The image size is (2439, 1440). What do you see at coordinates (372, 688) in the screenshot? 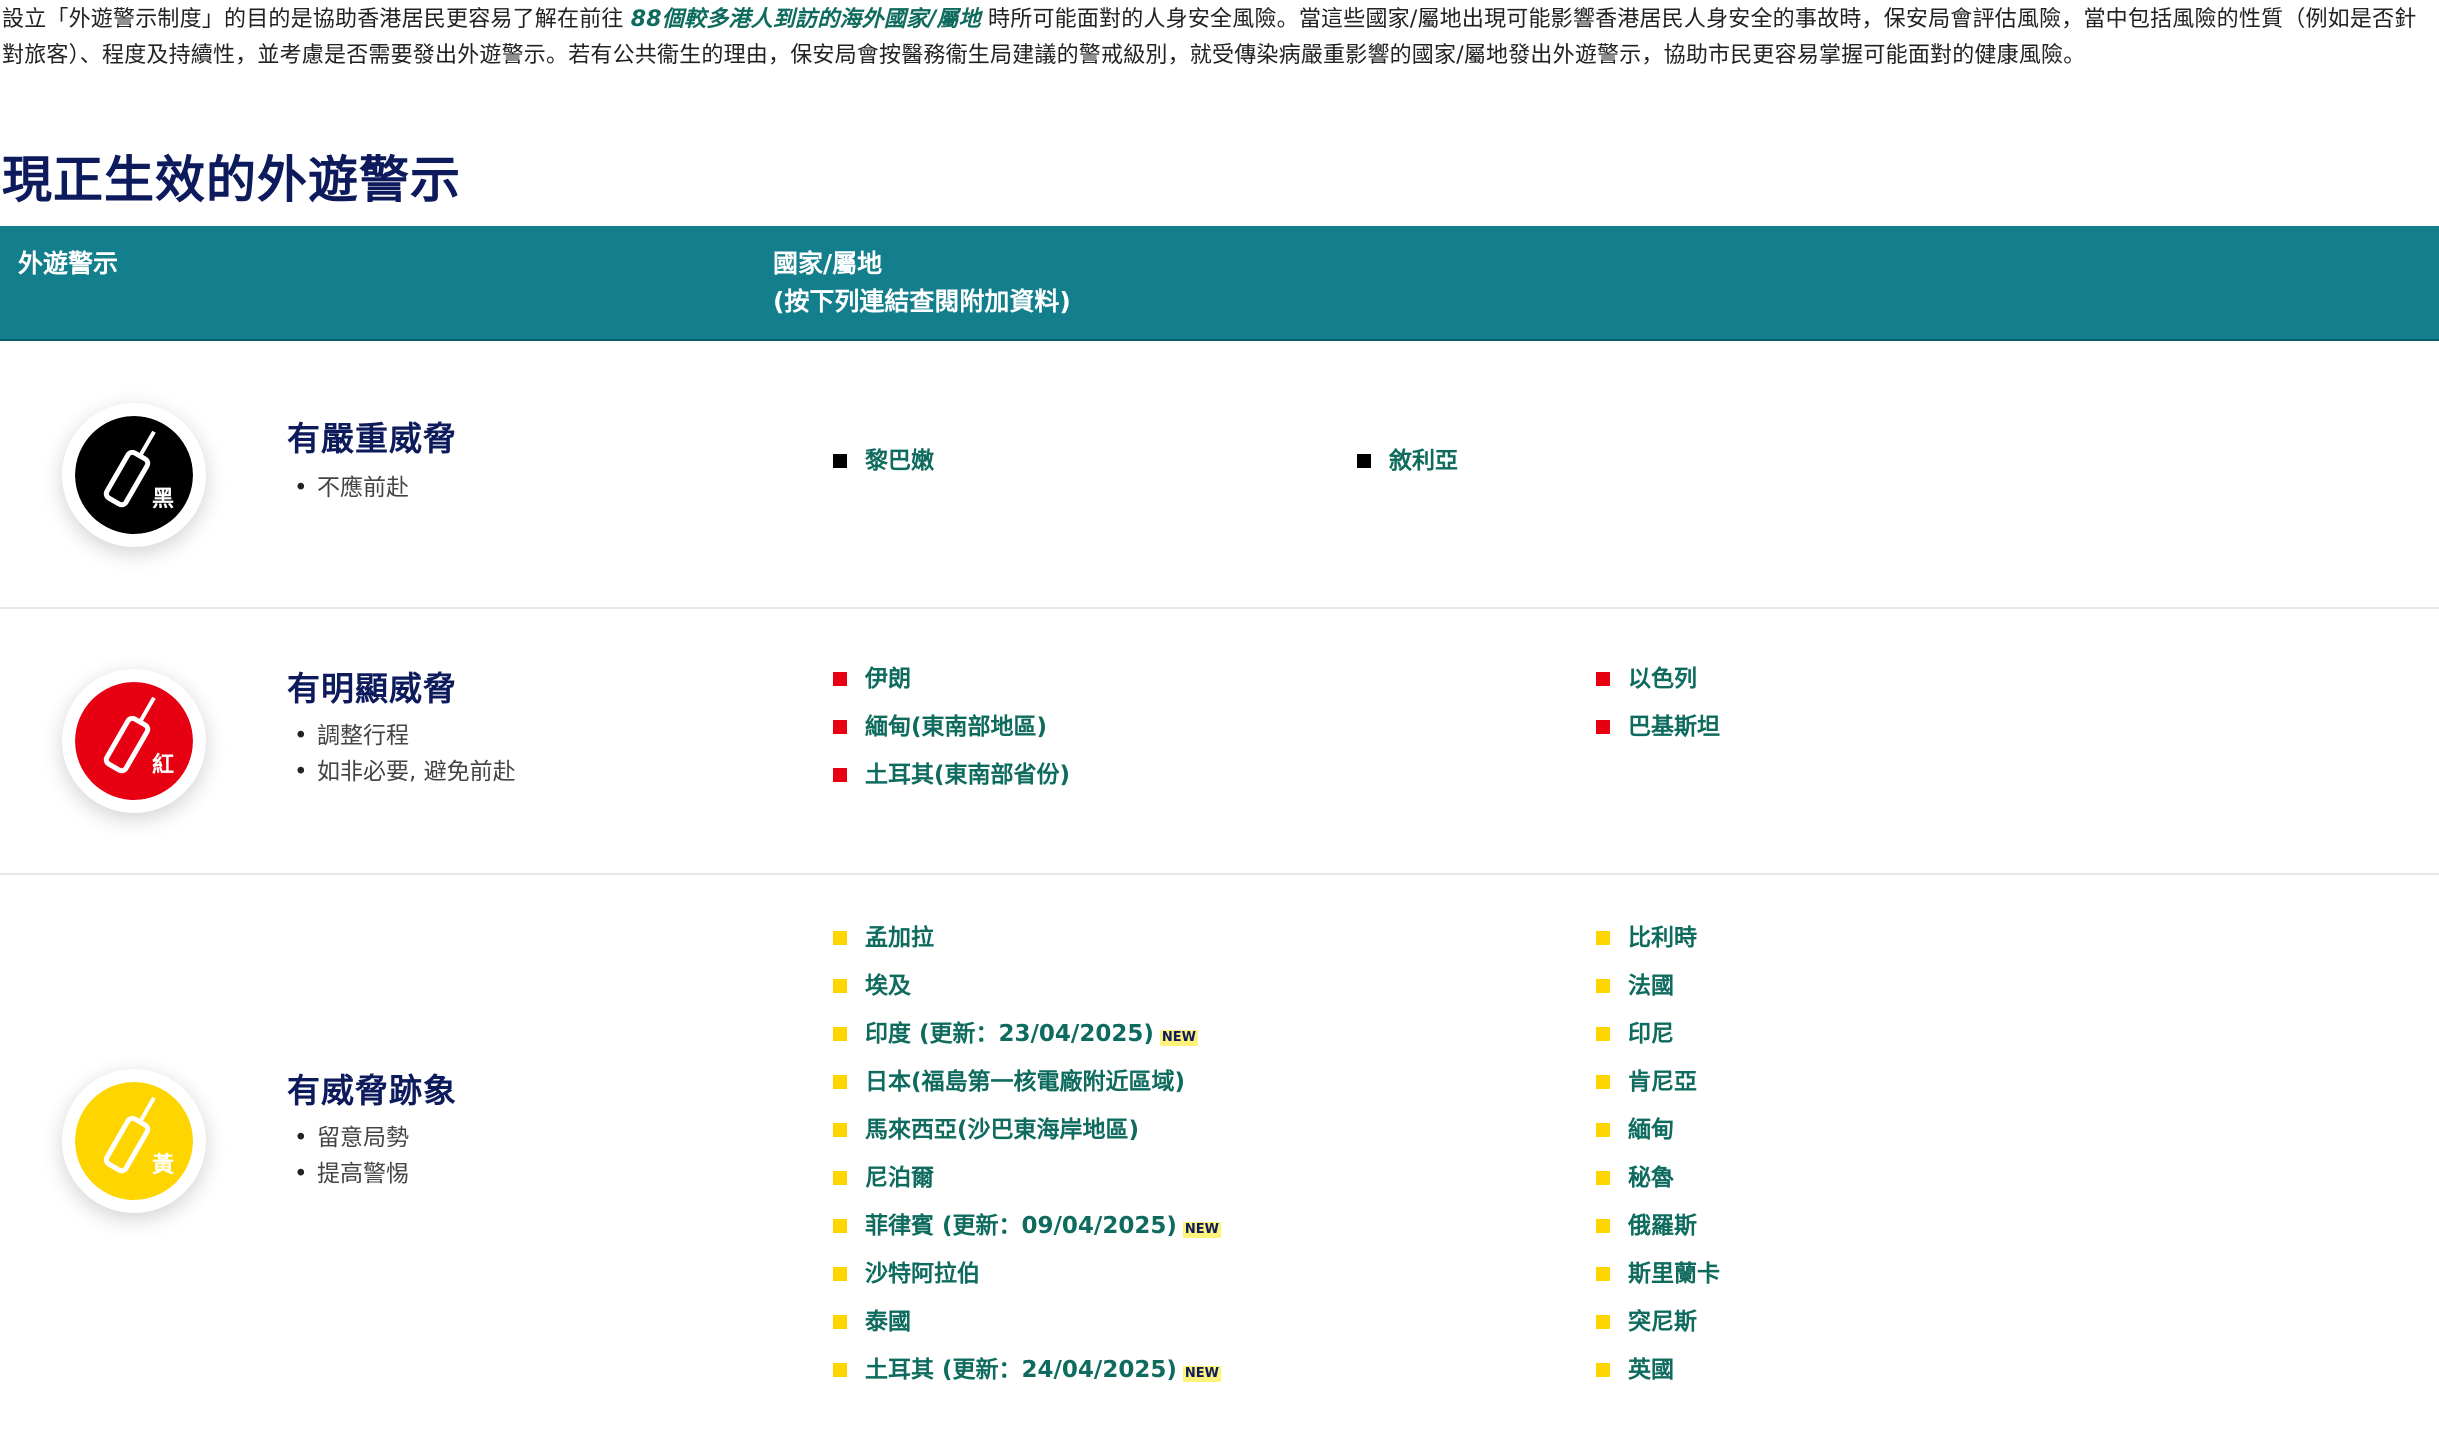
I see `level-title-red: 有明顯威脅` at bounding box center [372, 688].